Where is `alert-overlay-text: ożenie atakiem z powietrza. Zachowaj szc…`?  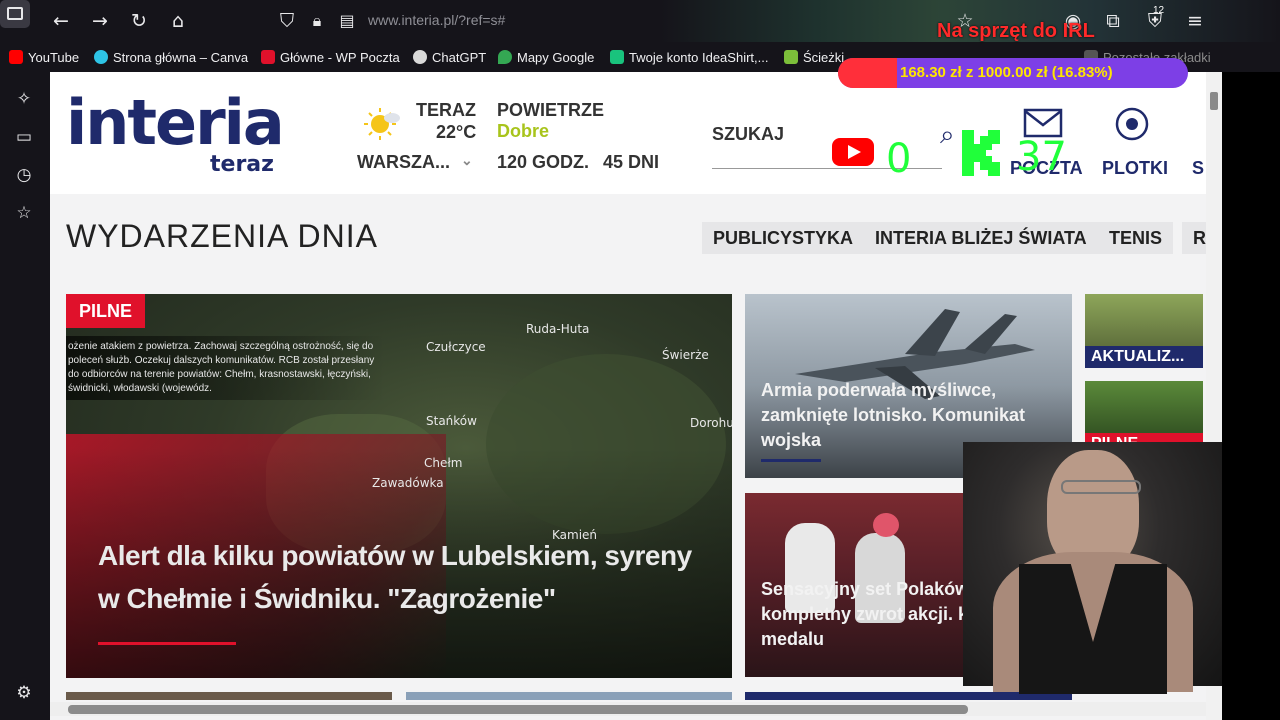 alert-overlay-text: ożenie atakiem z powietrza. Zachowaj szc… is located at coordinates (226, 368).